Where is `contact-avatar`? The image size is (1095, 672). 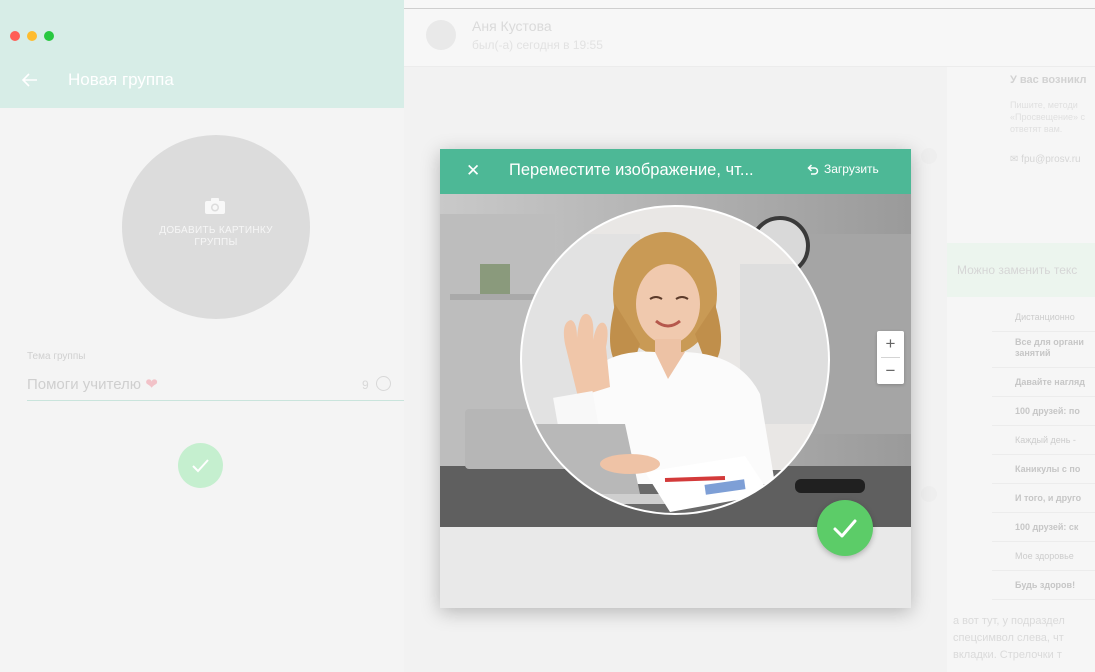
contact-avatar is located at coordinates (441, 35).